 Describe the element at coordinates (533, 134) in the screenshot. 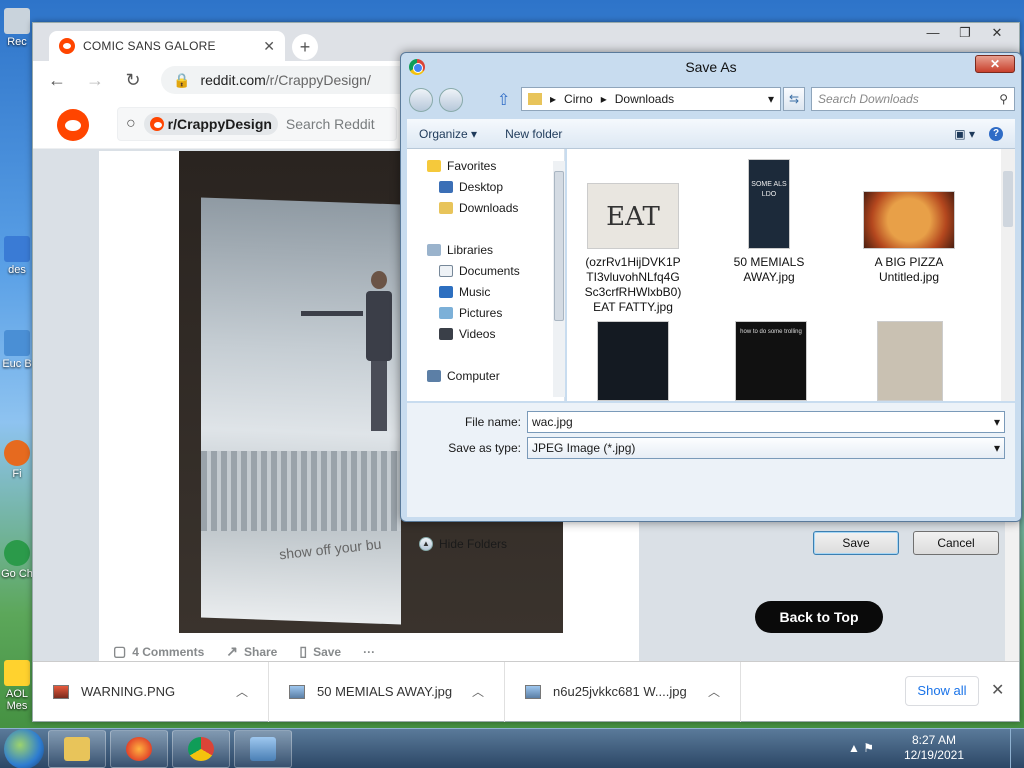

I see `new-folder-button: New folder` at that location.